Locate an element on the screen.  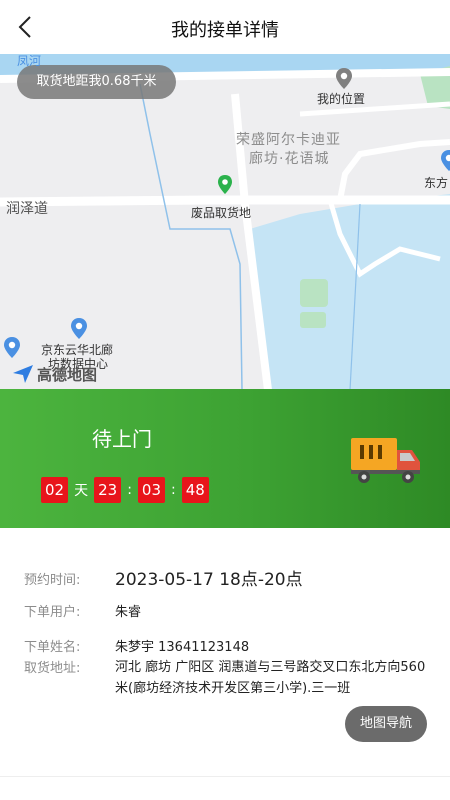
countdown-hours: 23 is located at coordinates (108, 490).